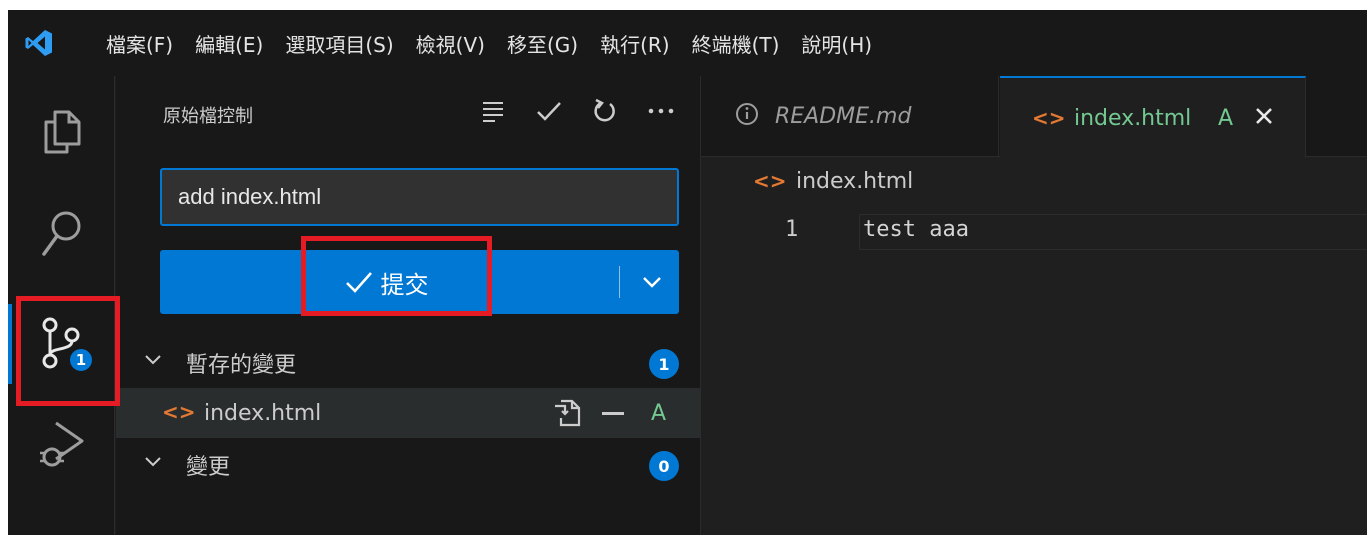  I want to click on staged-changes-label: 暫存的變更, so click(241, 365).